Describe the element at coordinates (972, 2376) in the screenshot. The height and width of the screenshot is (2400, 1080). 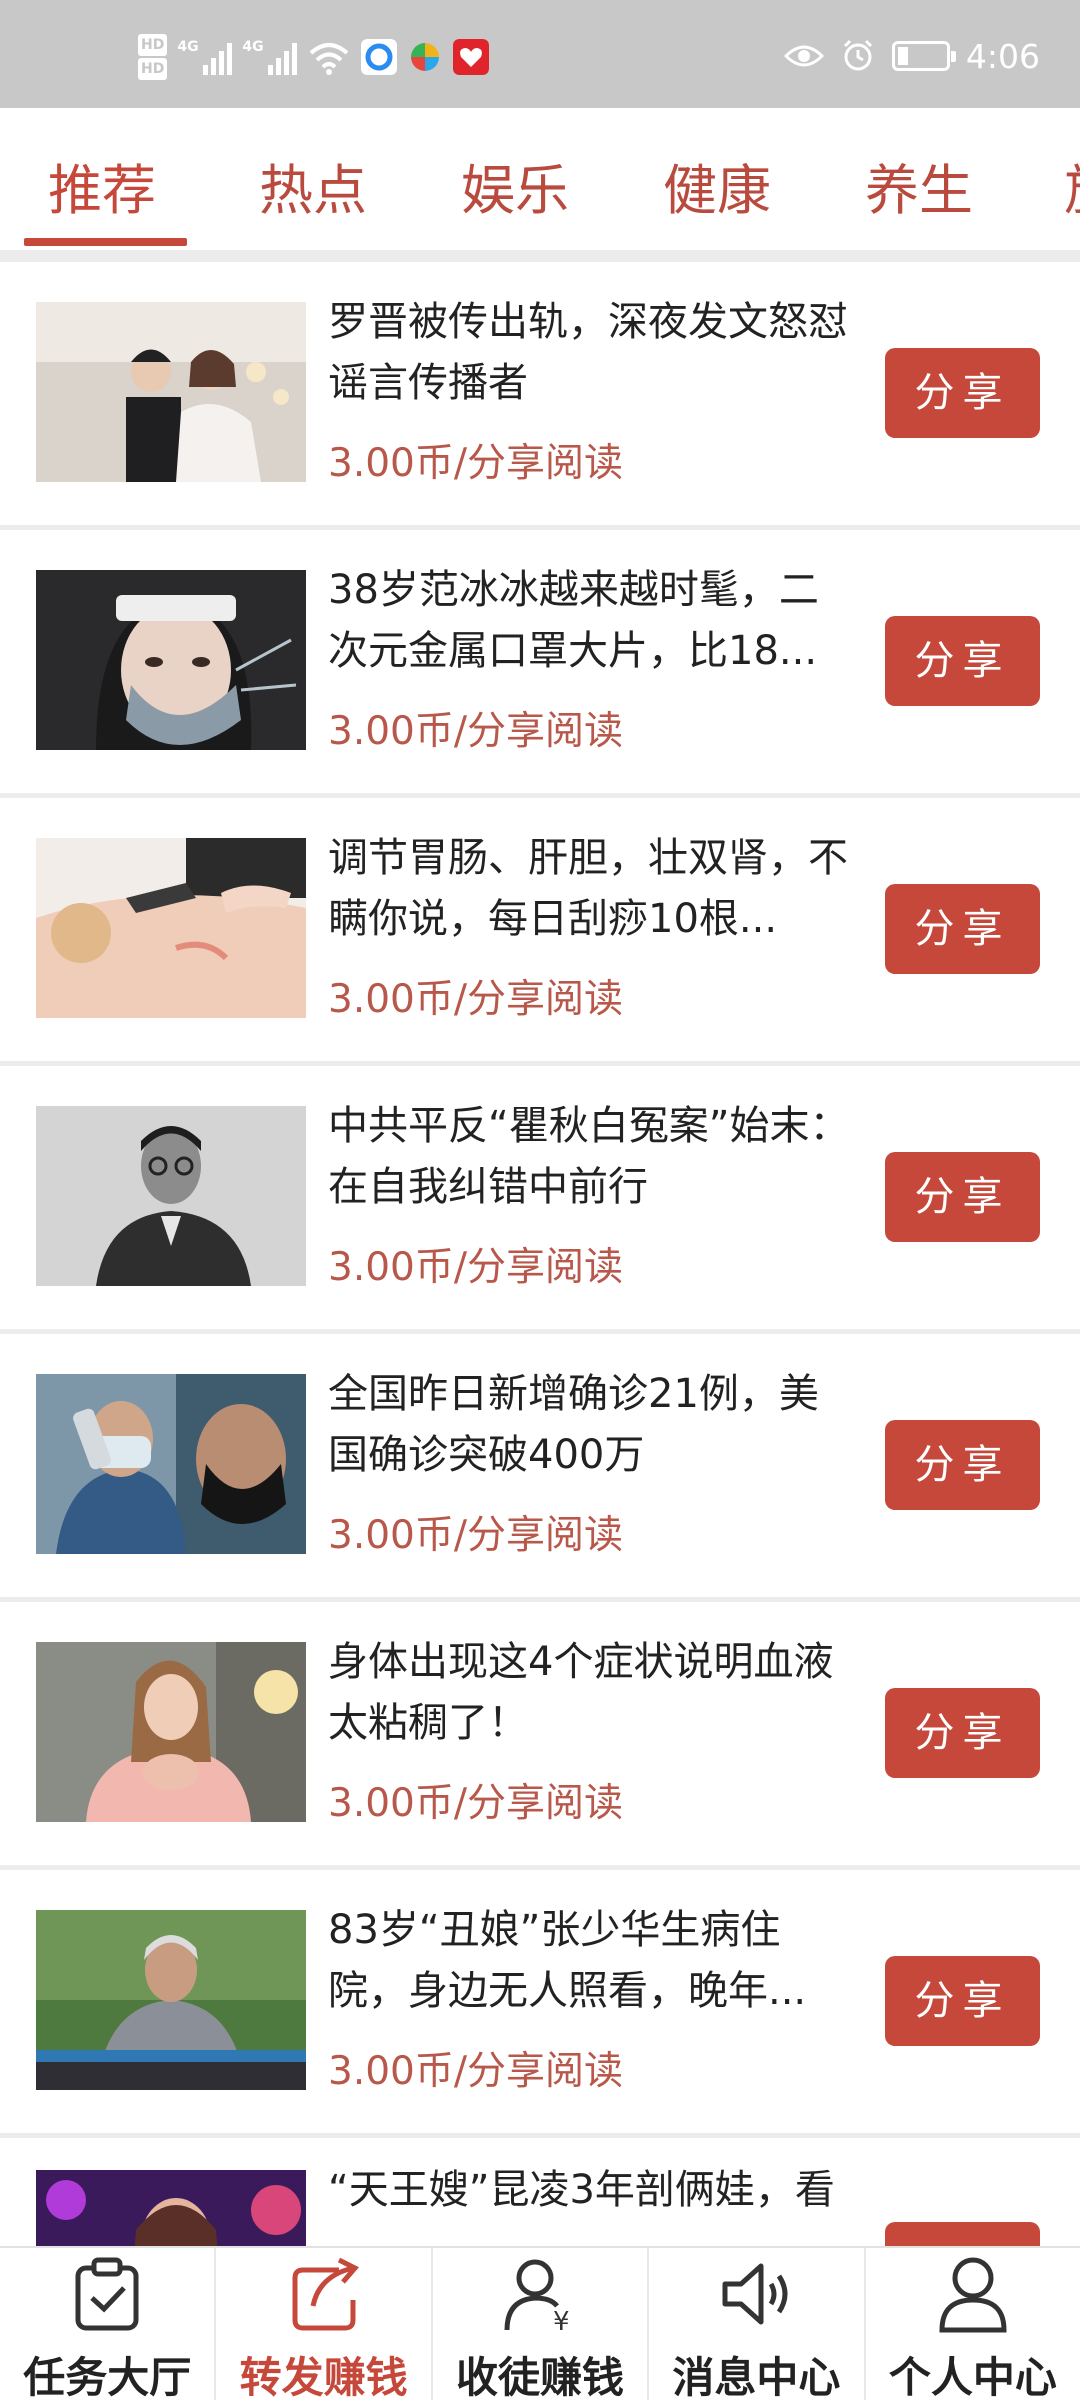
I see `nav-label-personal-center: 个人中心` at that location.